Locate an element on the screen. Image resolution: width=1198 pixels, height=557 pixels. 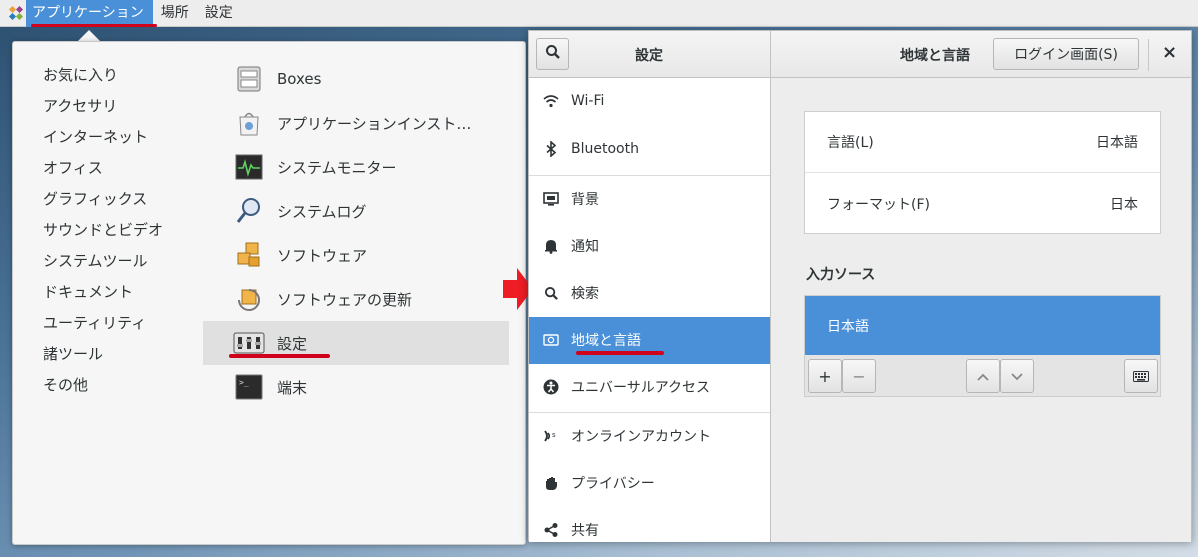
top-bar: アプリケーション 場所 設定 is located at coordinates (599, 13).